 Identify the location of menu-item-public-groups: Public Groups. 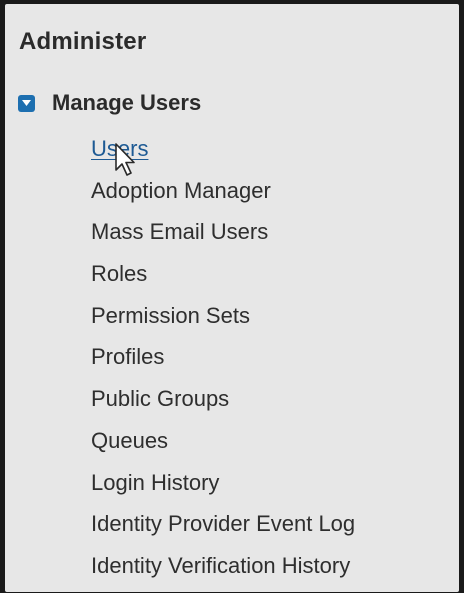
(223, 405).